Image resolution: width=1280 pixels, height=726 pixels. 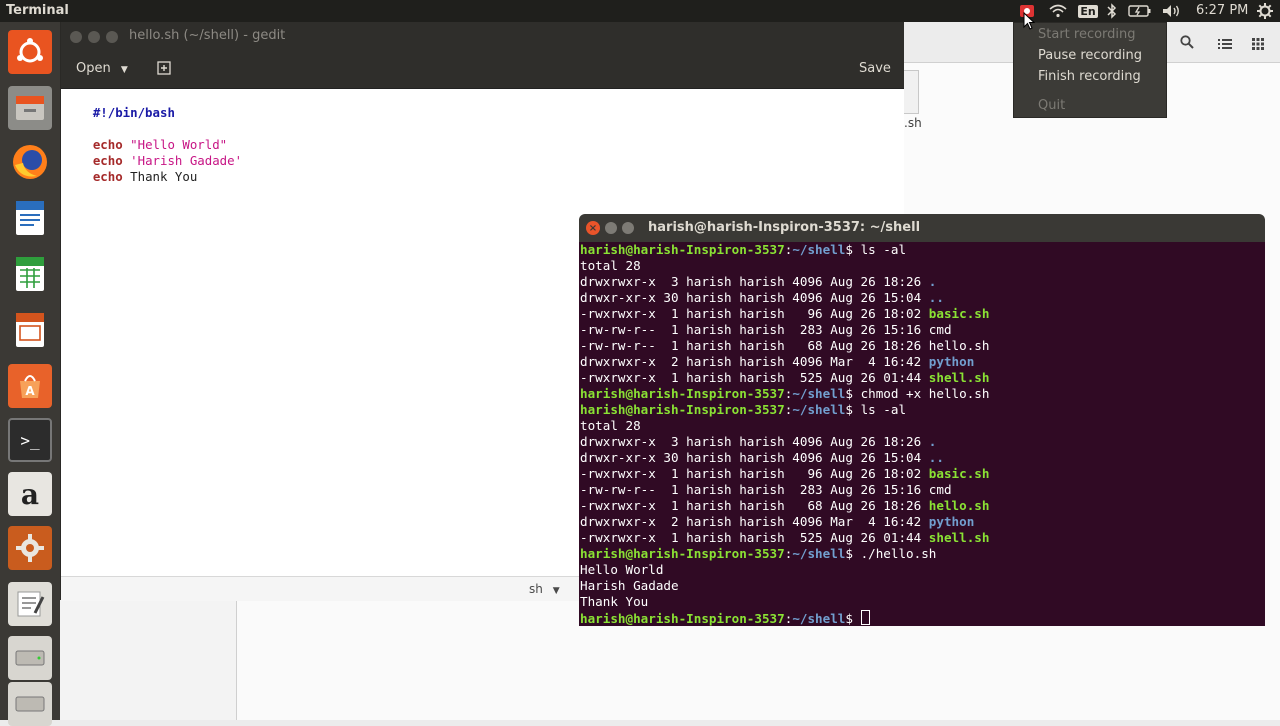 I want to click on command-text: ls -al, so click(x=883, y=249).